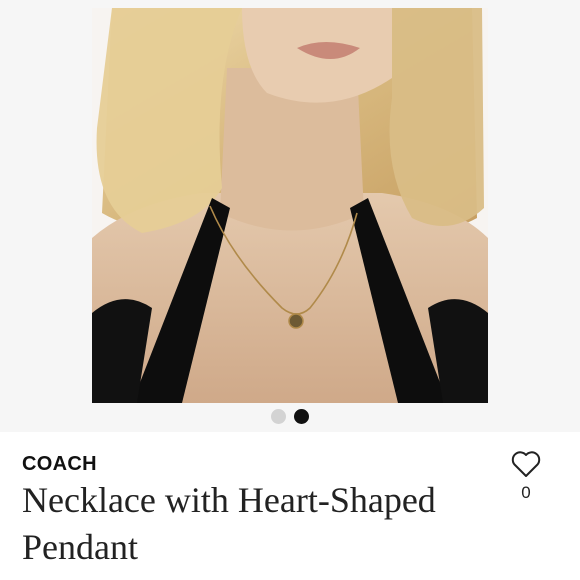 This screenshot has width=580, height=580. Describe the element at coordinates (526, 464) in the screenshot. I see `heart-outline-icon` at that location.